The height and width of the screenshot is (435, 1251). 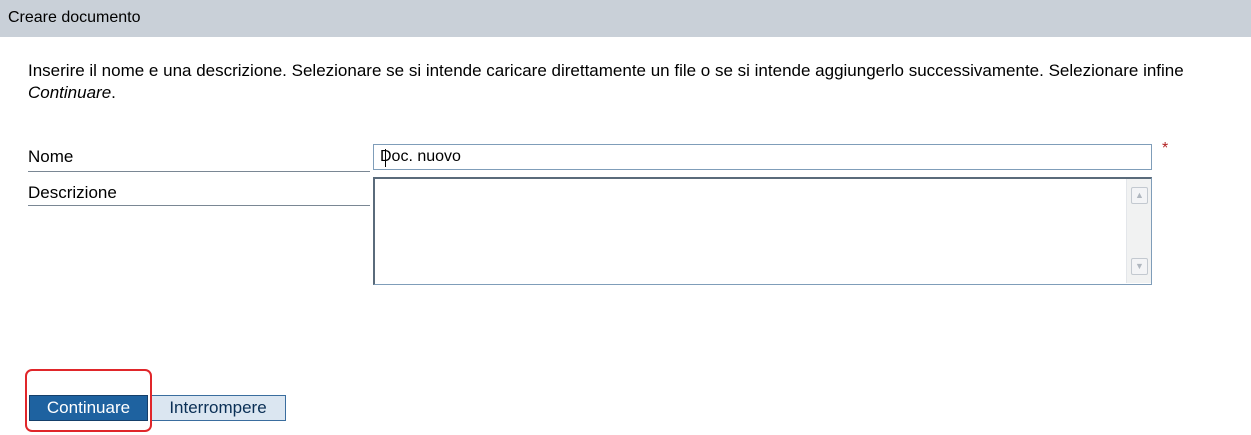 What do you see at coordinates (199, 194) in the screenshot?
I see `description-label: Descrizione` at bounding box center [199, 194].